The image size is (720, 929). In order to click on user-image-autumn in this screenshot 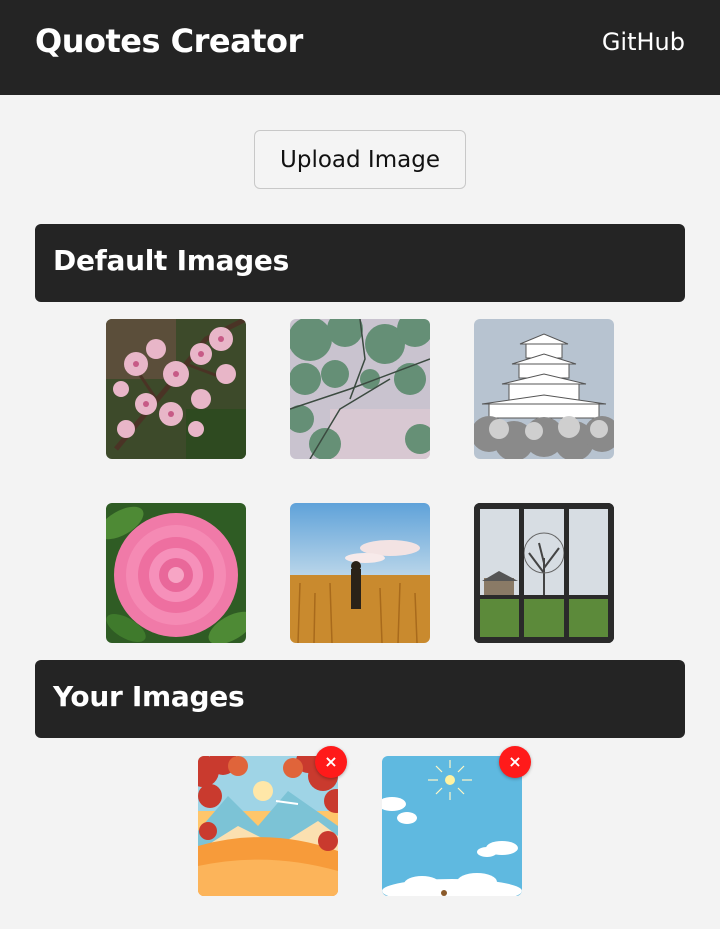, I will do `click(268, 826)`.